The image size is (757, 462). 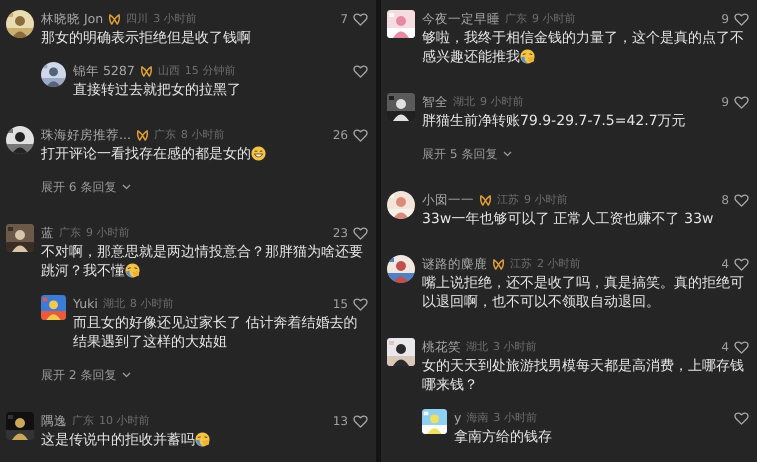 What do you see at coordinates (458, 418) in the screenshot?
I see `user-name: y` at bounding box center [458, 418].